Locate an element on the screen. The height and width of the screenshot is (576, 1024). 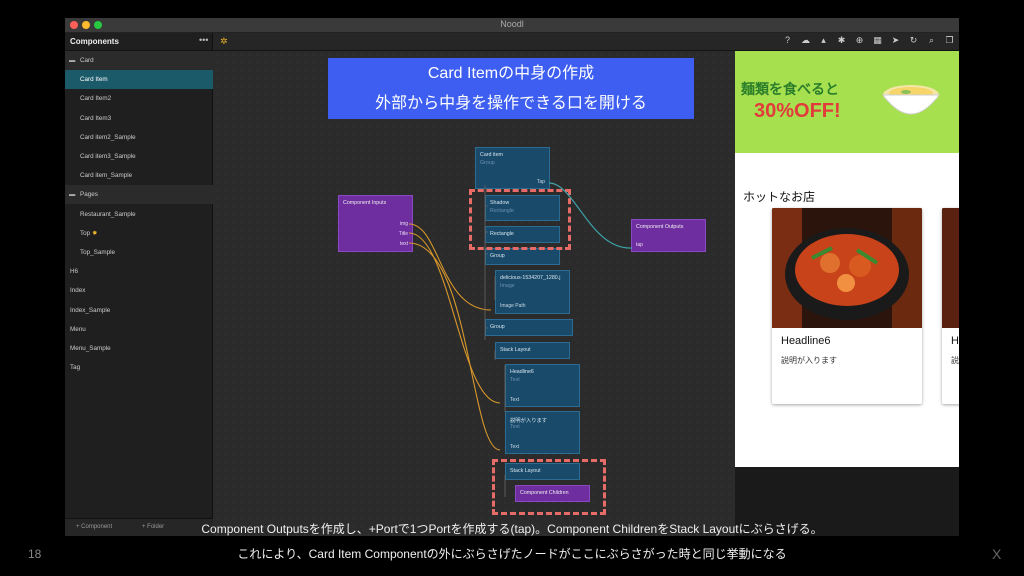
sidebar-item: Menu is located at coordinates (139, 329).